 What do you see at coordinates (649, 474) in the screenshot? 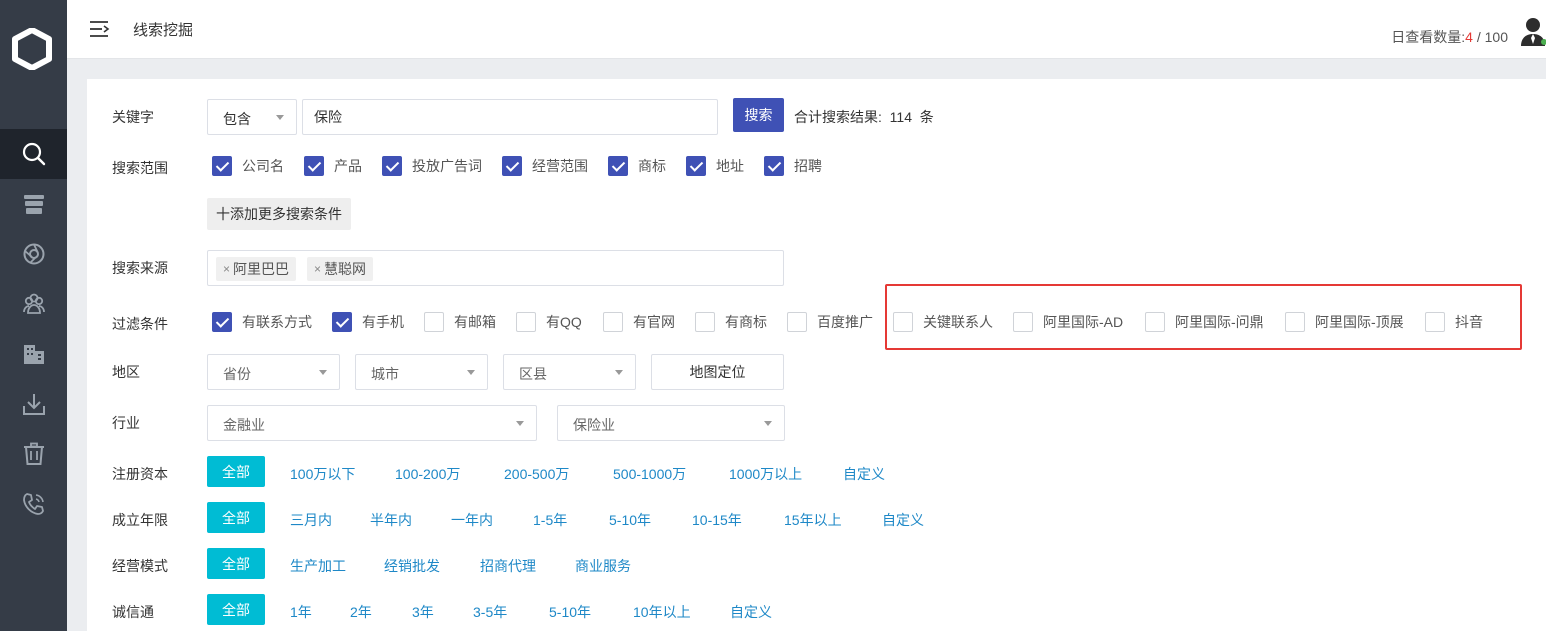
I see `capital-option: 500-1000万` at bounding box center [649, 474].